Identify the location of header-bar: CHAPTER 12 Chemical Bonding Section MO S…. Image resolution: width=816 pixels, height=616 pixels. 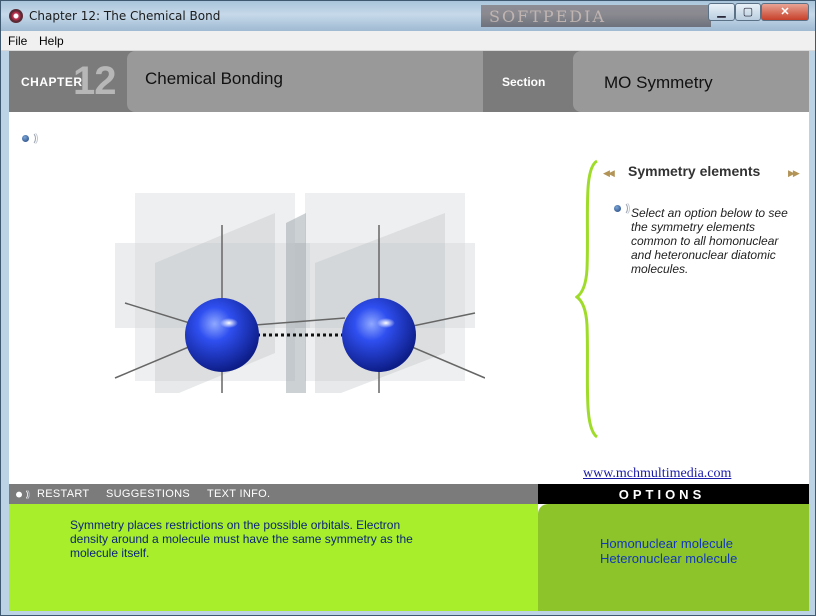
(409, 81).